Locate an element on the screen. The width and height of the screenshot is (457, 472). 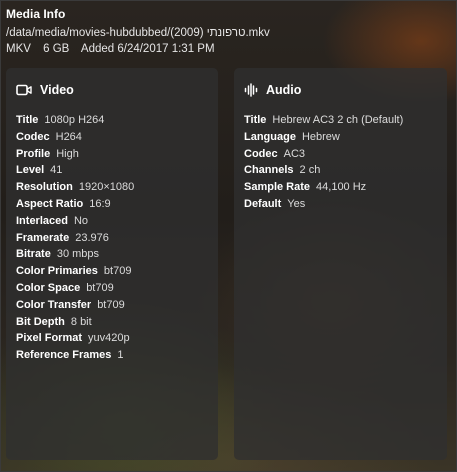
property-label: Default is located at coordinates (263, 203).